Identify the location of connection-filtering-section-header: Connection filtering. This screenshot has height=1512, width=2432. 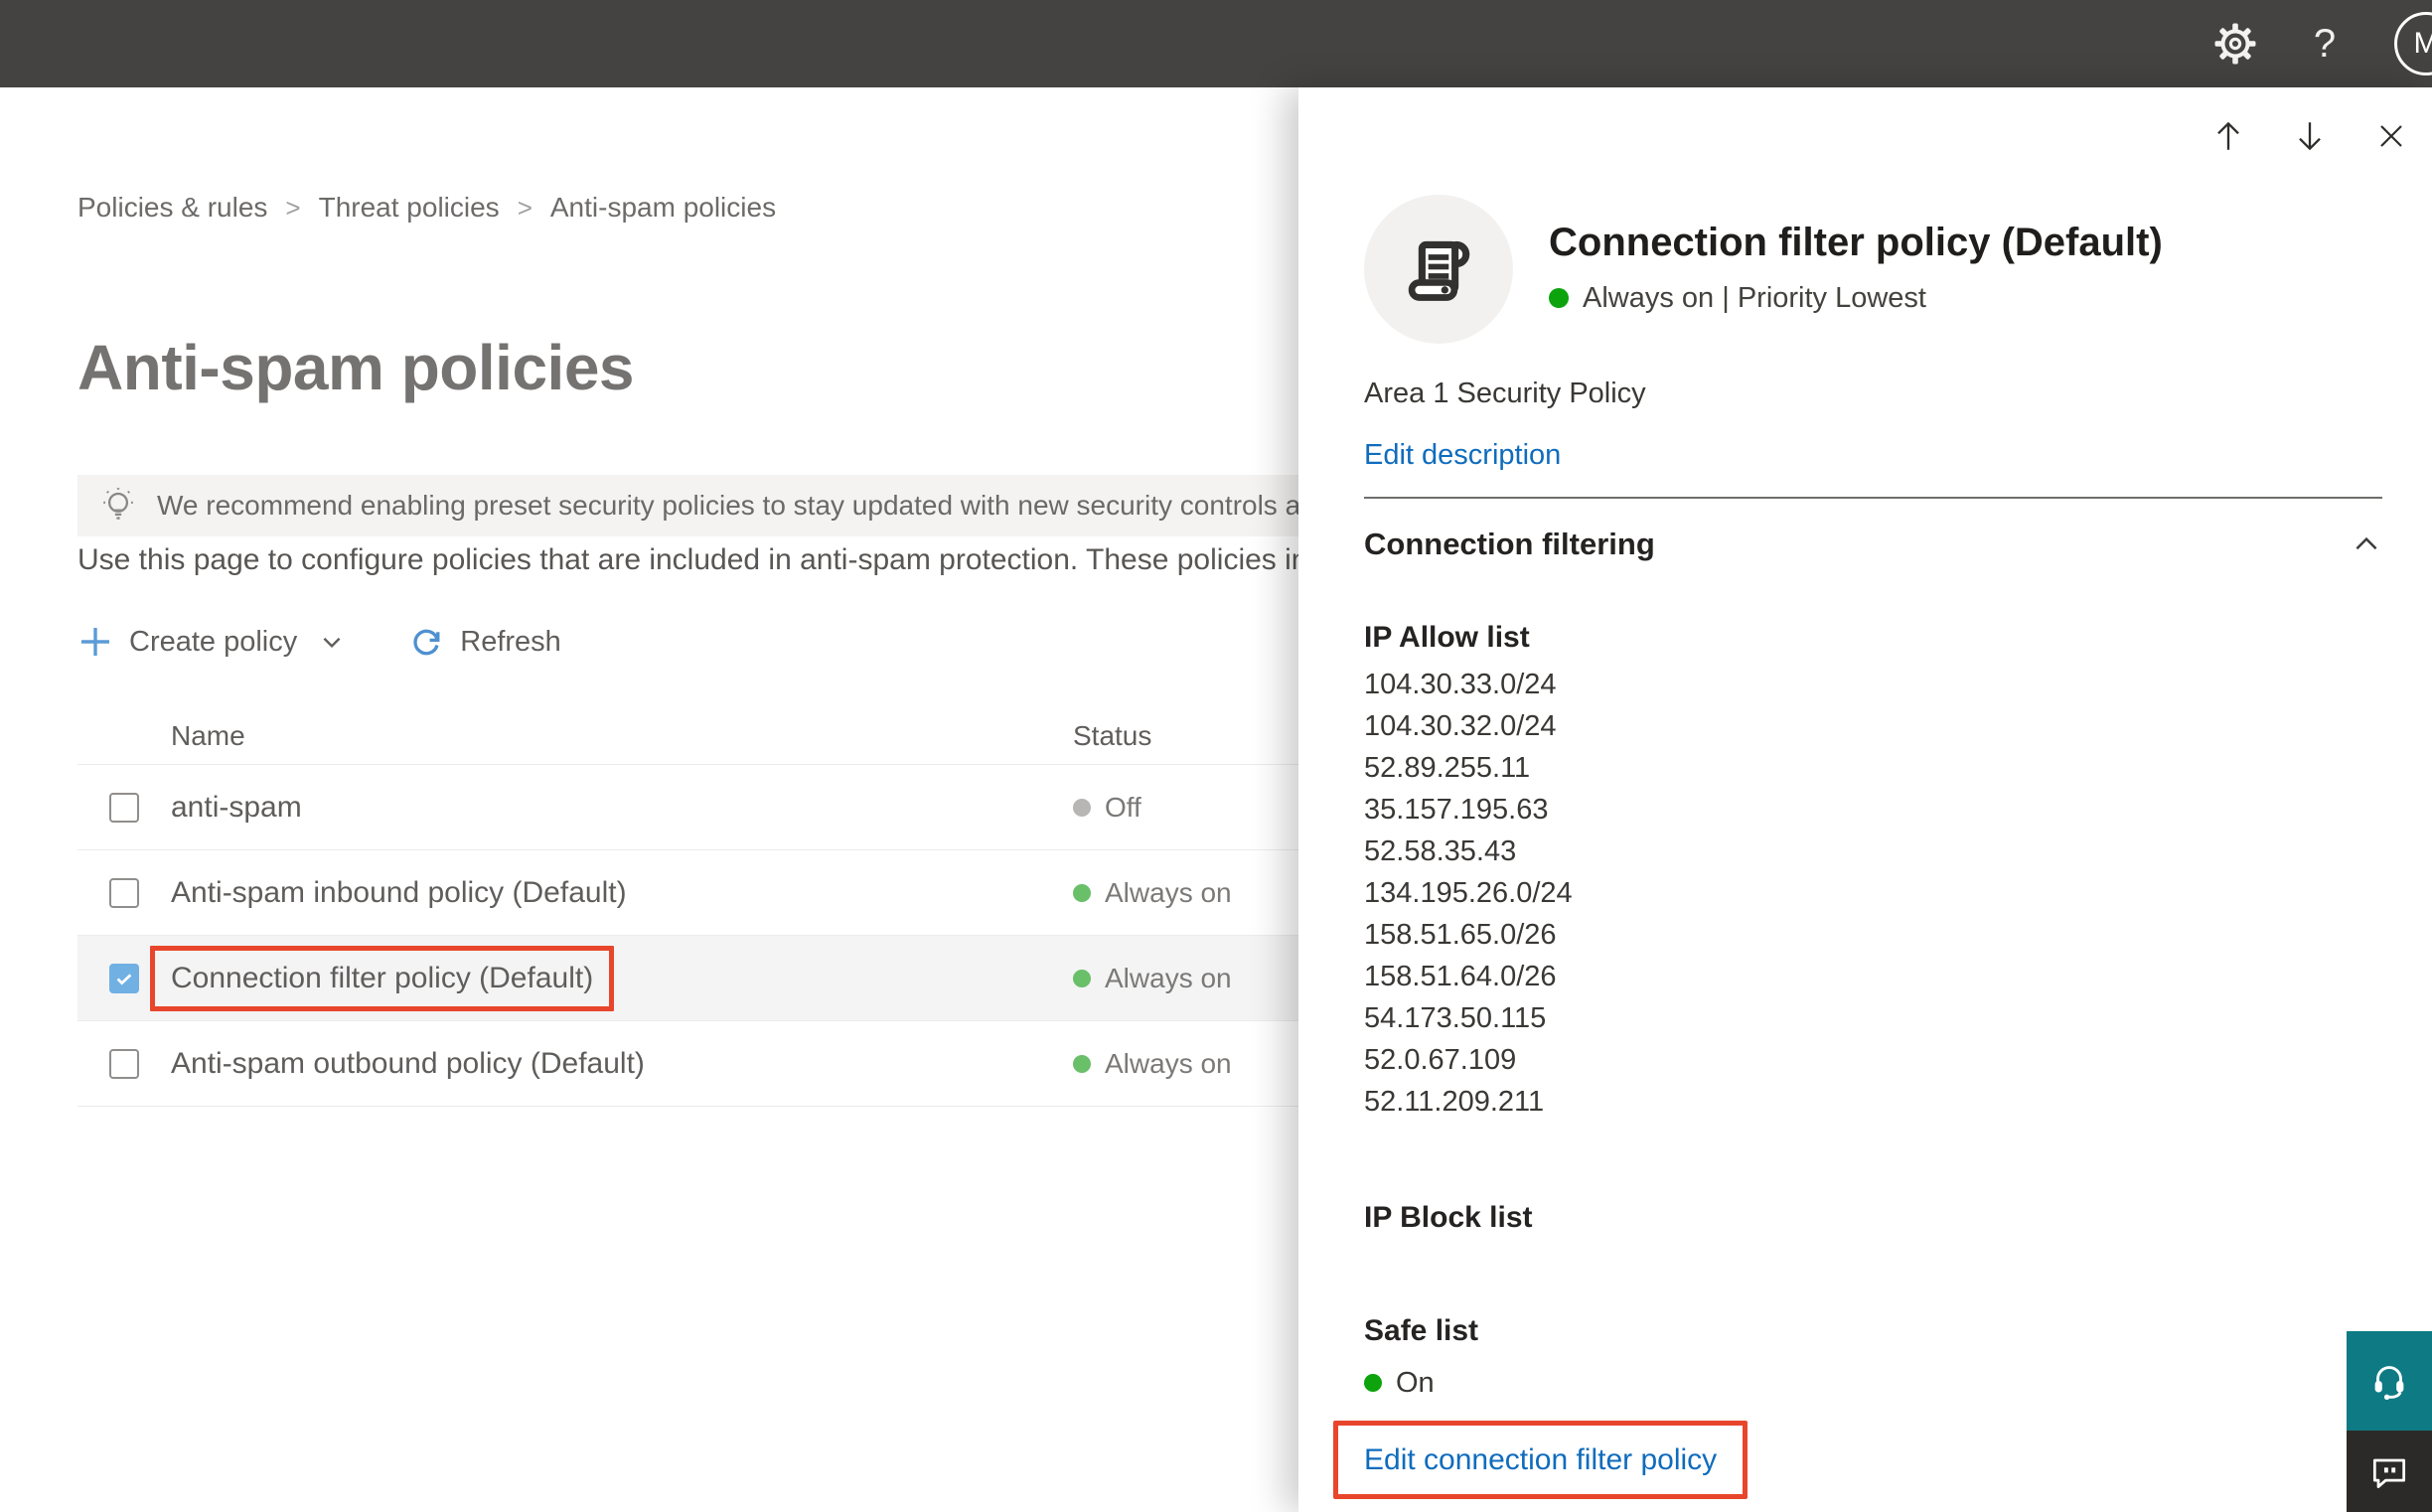
(1873, 544).